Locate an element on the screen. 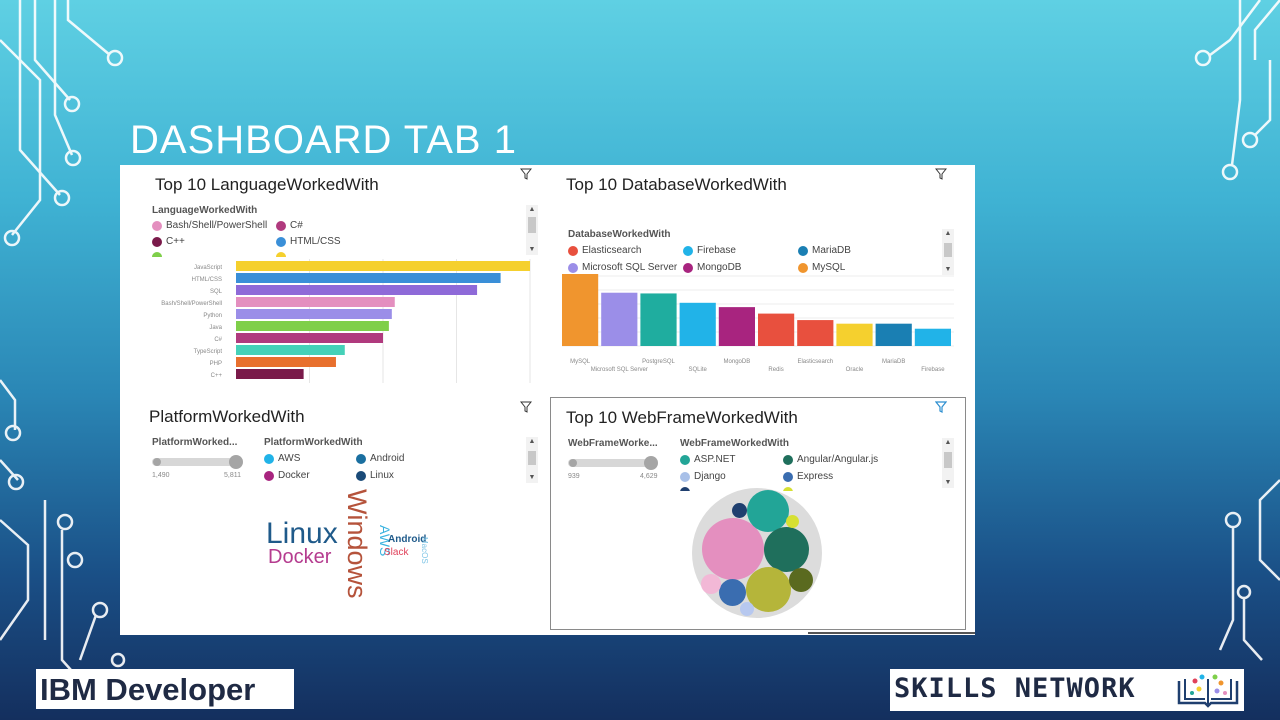 The width and height of the screenshot is (1280, 720). ibm-developer-logo: IBM Developer is located at coordinates (165, 689).